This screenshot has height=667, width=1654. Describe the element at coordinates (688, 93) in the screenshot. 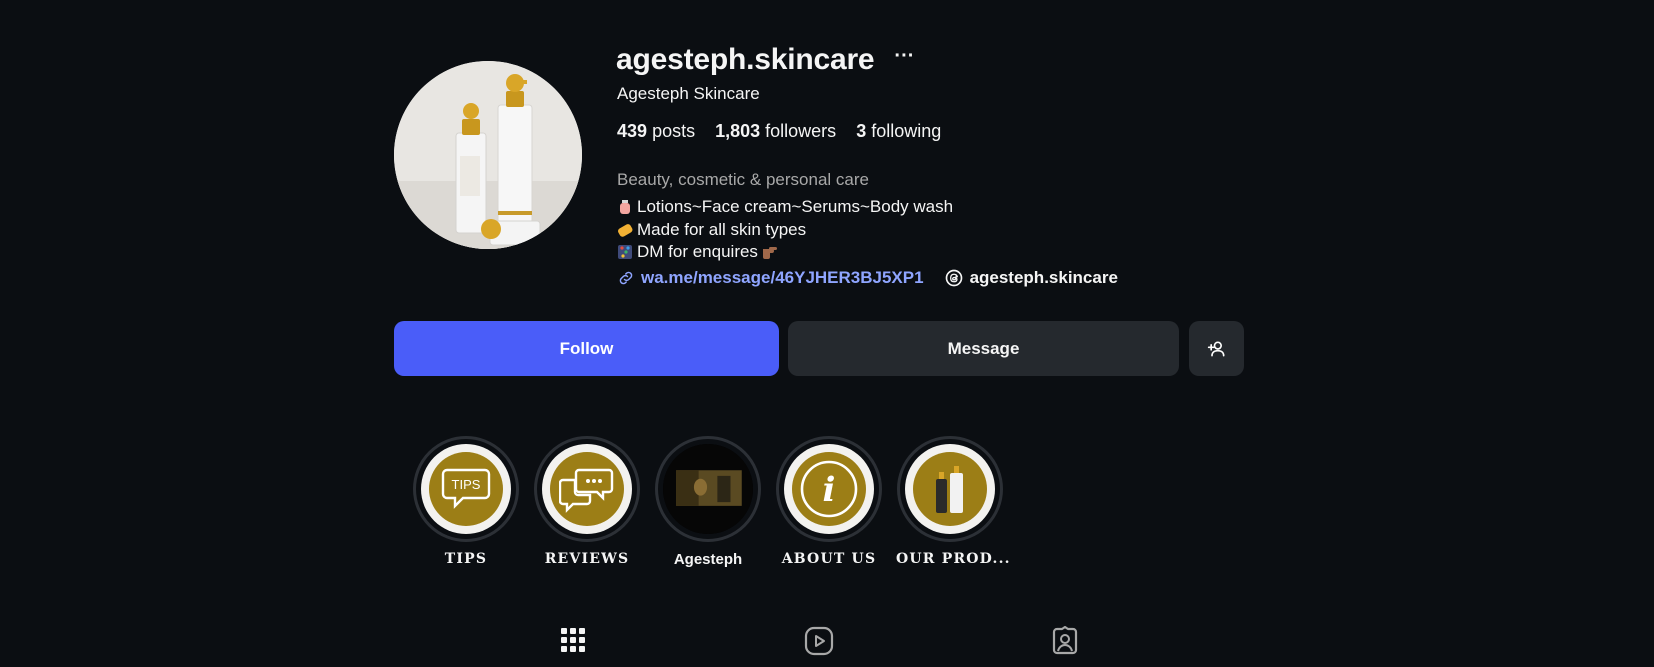

I see `full-name: Agesteph Skincare` at that location.